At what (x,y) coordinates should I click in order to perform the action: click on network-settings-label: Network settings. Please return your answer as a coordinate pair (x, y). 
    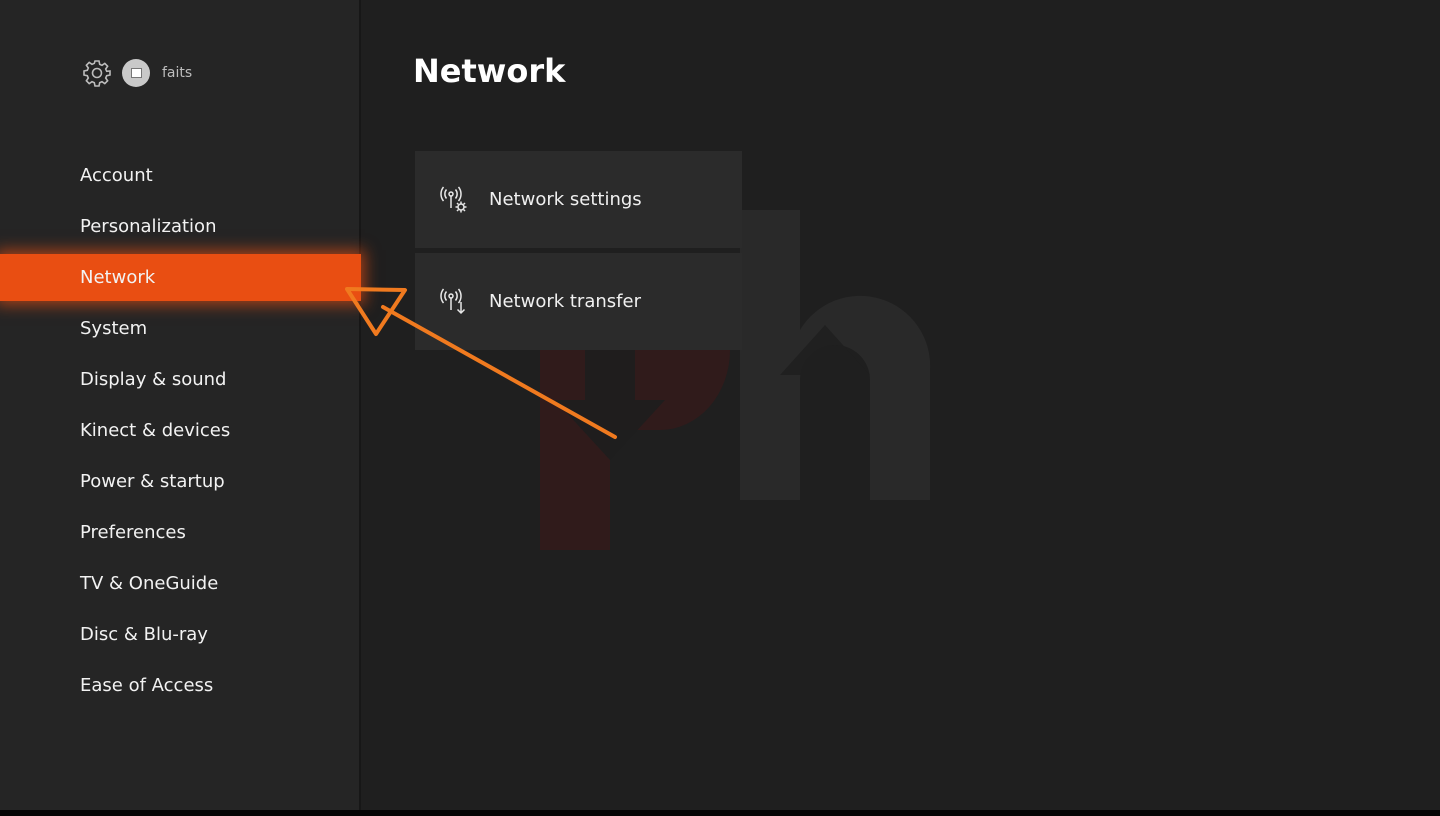
    Looking at the image, I should click on (565, 199).